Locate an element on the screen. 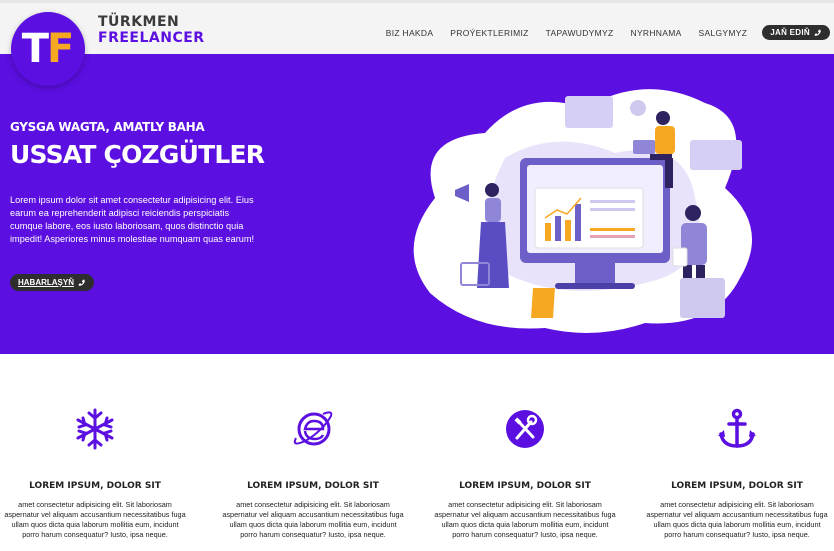  logo: TF is located at coordinates (48, 49).